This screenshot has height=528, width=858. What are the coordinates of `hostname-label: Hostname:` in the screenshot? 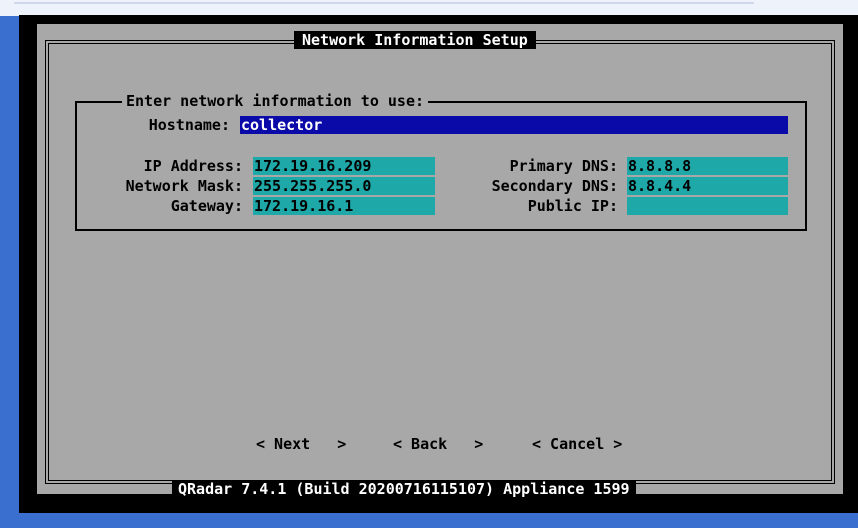 It's located at (189, 125).